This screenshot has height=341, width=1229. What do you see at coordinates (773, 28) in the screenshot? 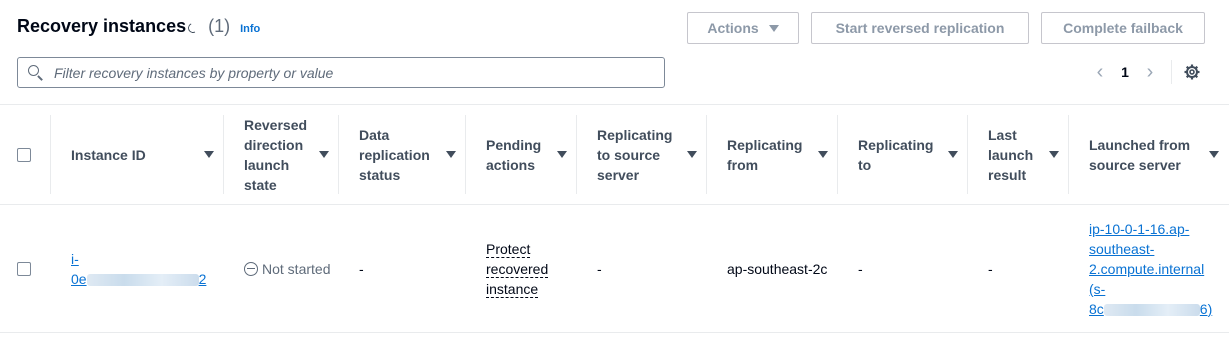
I see `caret-down-icon` at bounding box center [773, 28].